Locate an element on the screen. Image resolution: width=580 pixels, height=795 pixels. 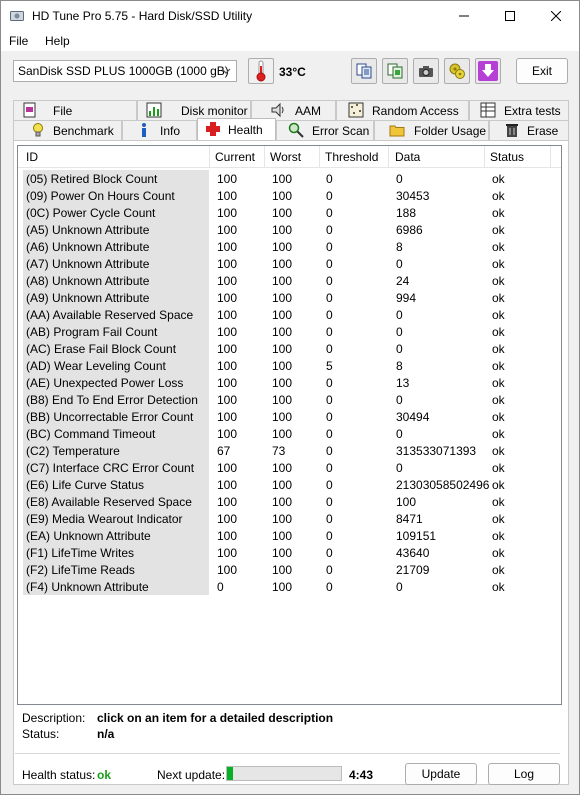
attribute-id: (A9) Unknown Attribute is located at coordinates (116, 297).